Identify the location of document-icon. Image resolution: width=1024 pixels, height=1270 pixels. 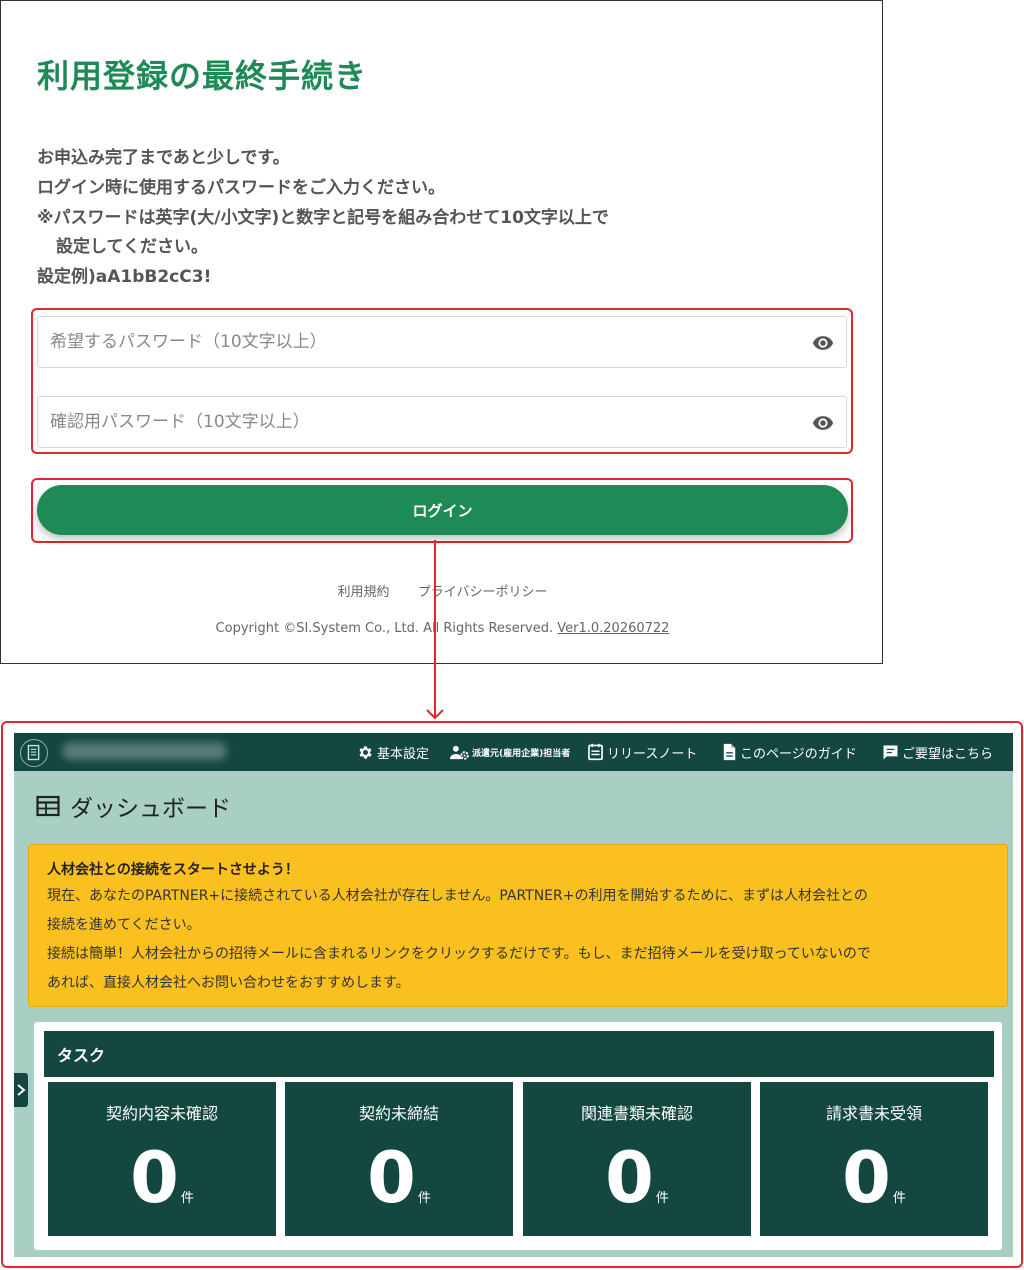
(729, 752).